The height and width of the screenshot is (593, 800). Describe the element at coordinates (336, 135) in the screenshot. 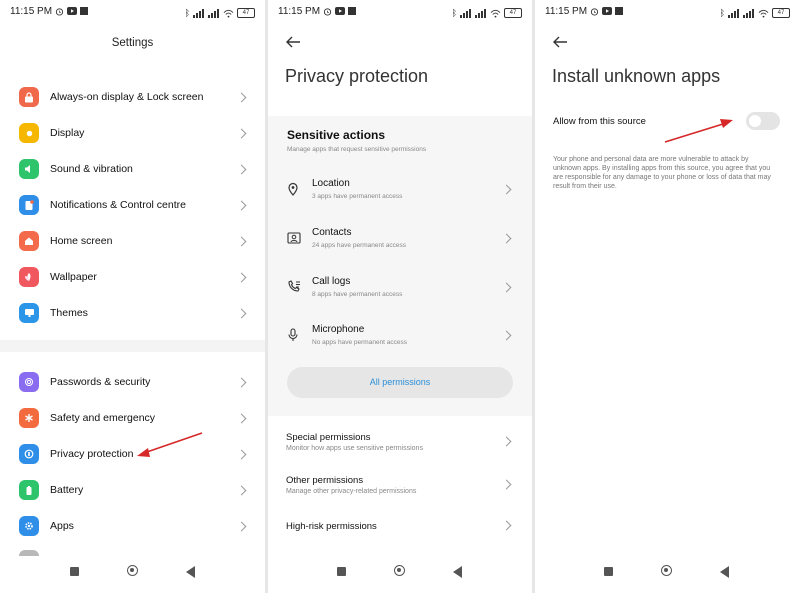

I see `section-title: Sensitive actions` at that location.